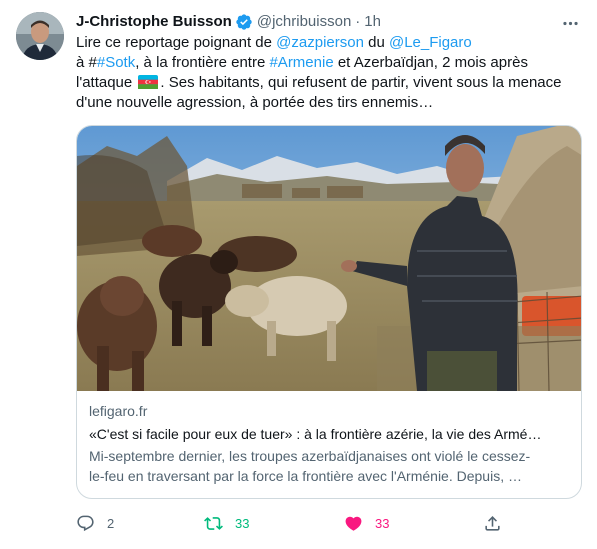 Image resolution: width=597 pixels, height=549 pixels. Describe the element at coordinates (95, 523) in the screenshot. I see `reply-button: 2` at that location.